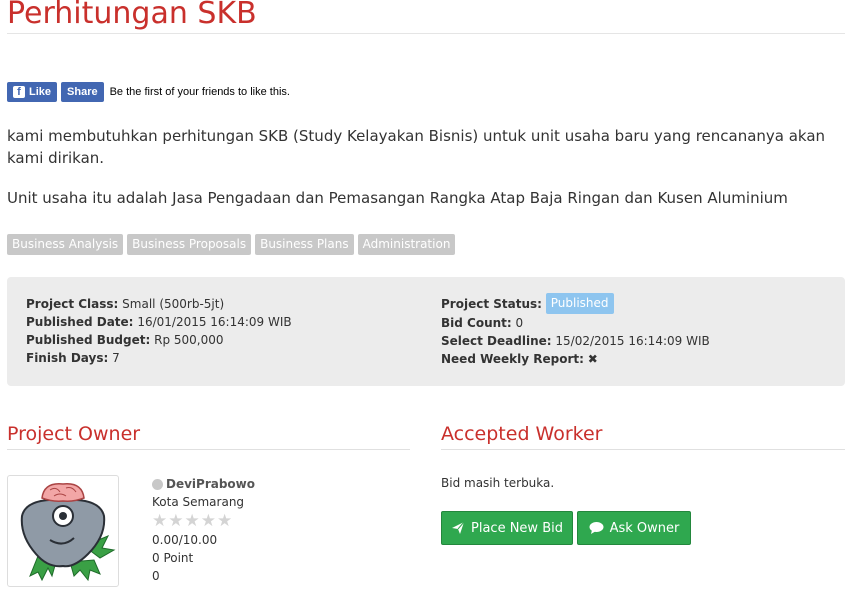 The image size is (845, 590). I want to click on title-divider, so click(426, 33).